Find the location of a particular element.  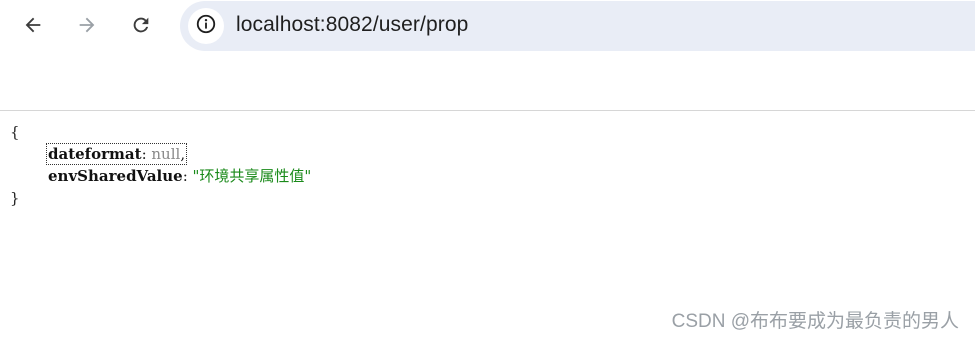

json-trailing-comma: , is located at coordinates (183, 154).